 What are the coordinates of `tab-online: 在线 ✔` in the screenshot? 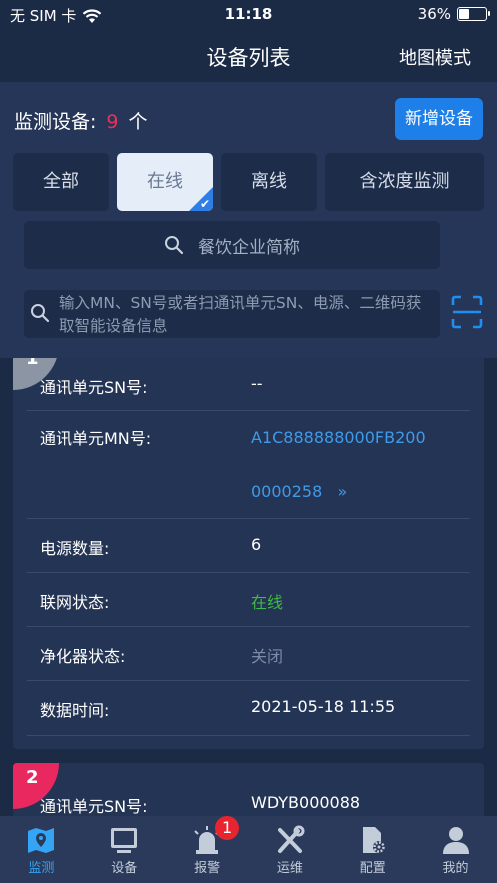 It's located at (165, 182).